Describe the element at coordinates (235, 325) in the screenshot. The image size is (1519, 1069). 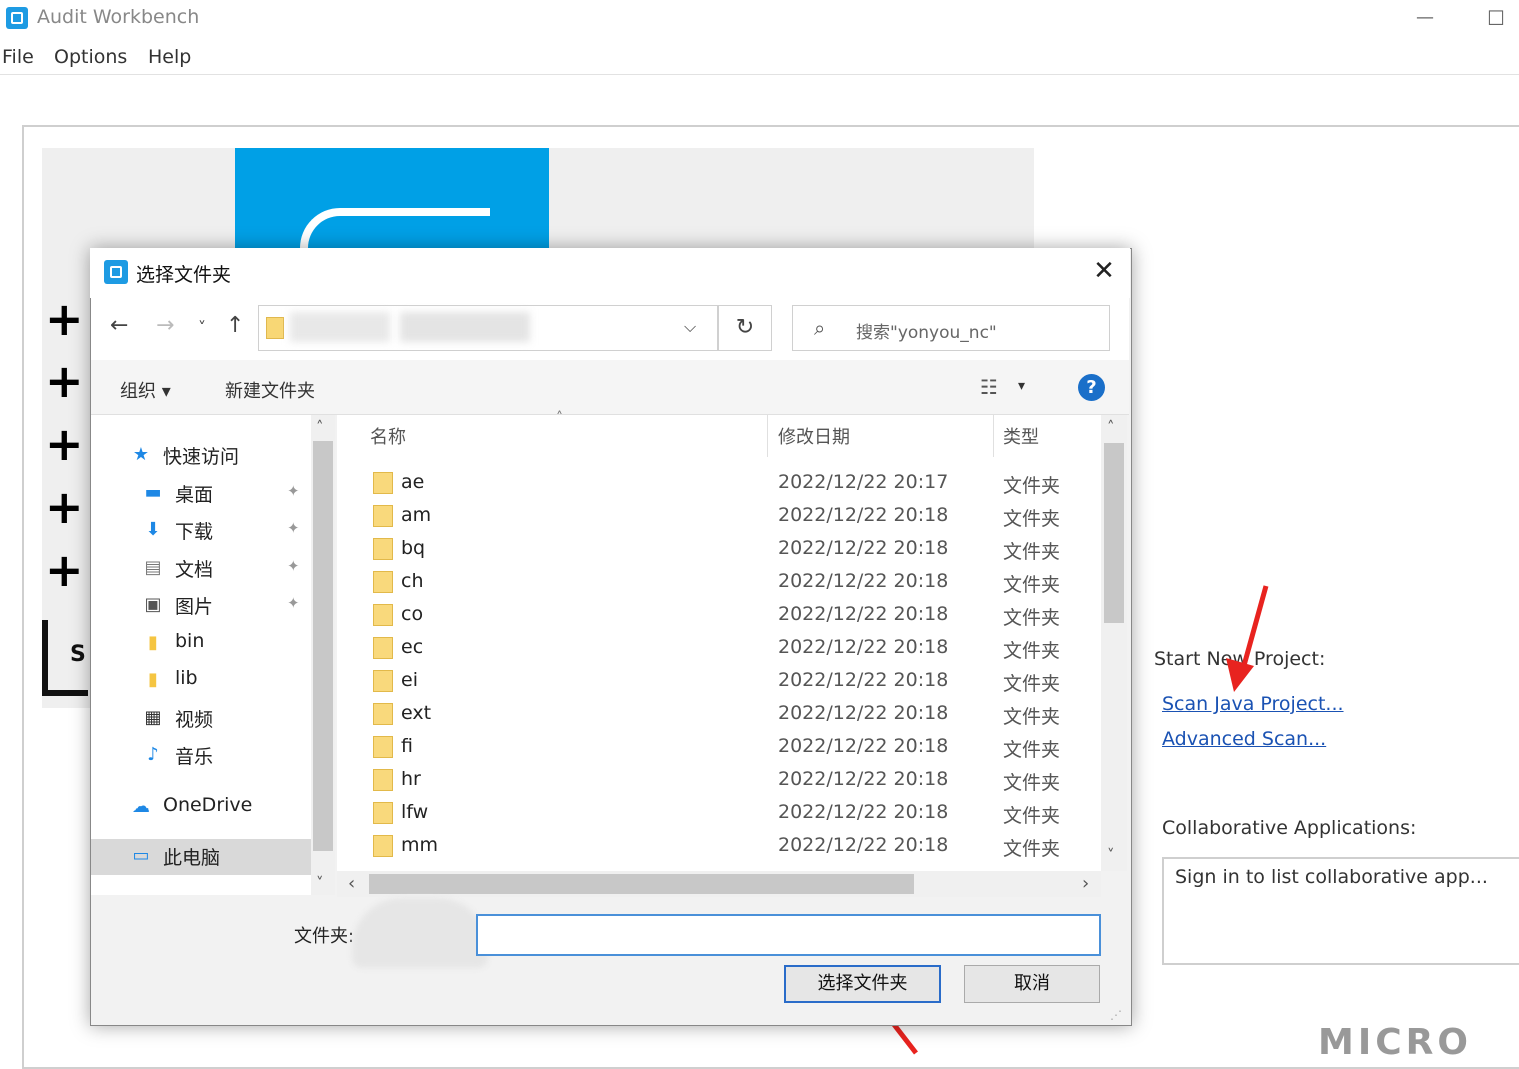
I see `up-folder-icon: ↑` at that location.